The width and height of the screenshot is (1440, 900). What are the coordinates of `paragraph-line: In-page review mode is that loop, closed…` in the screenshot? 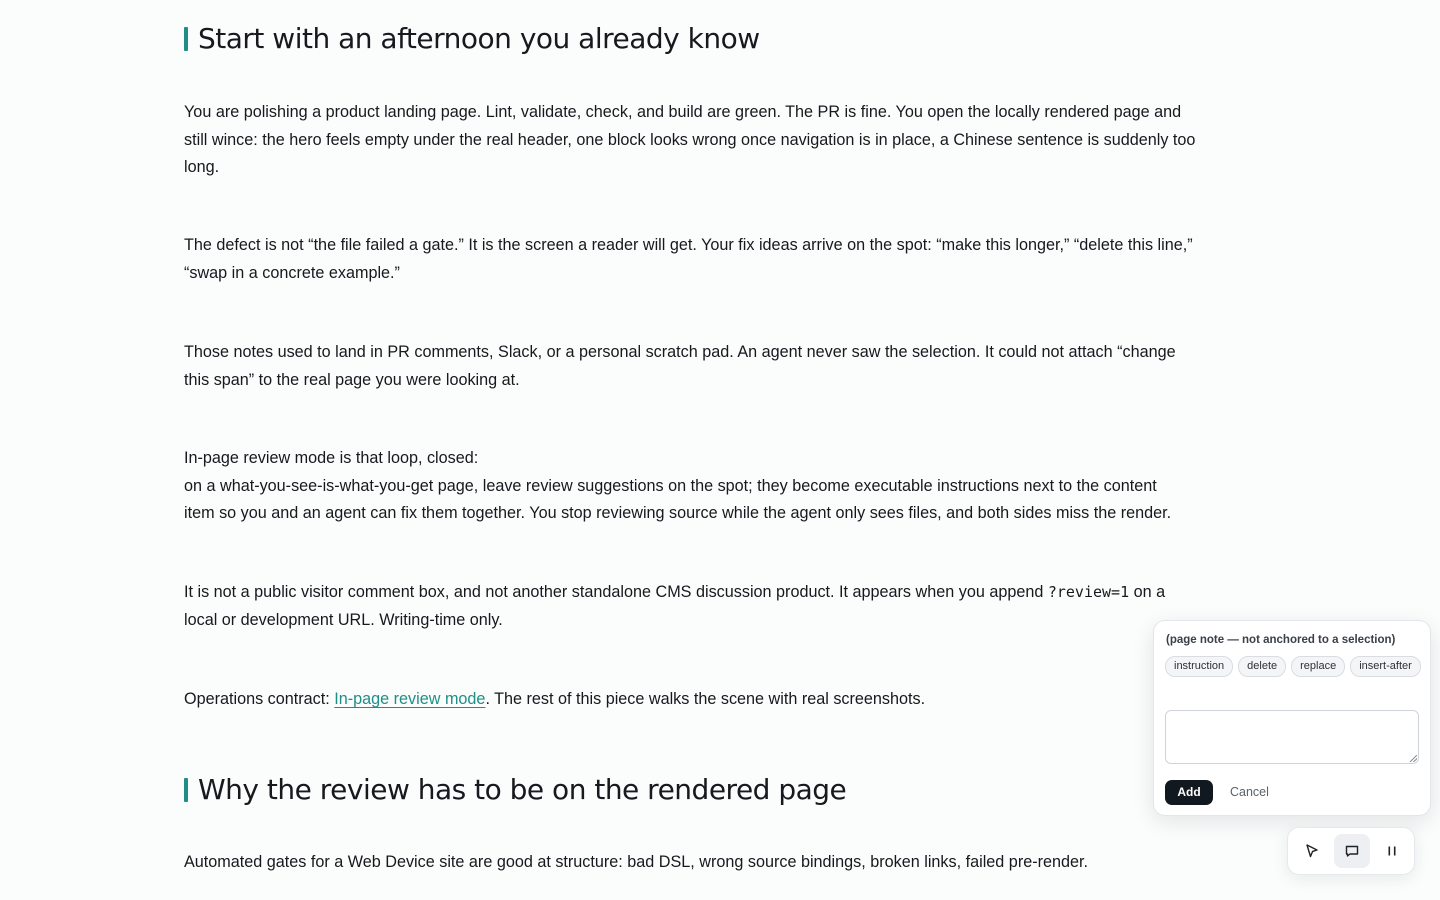 It's located at (331, 458).